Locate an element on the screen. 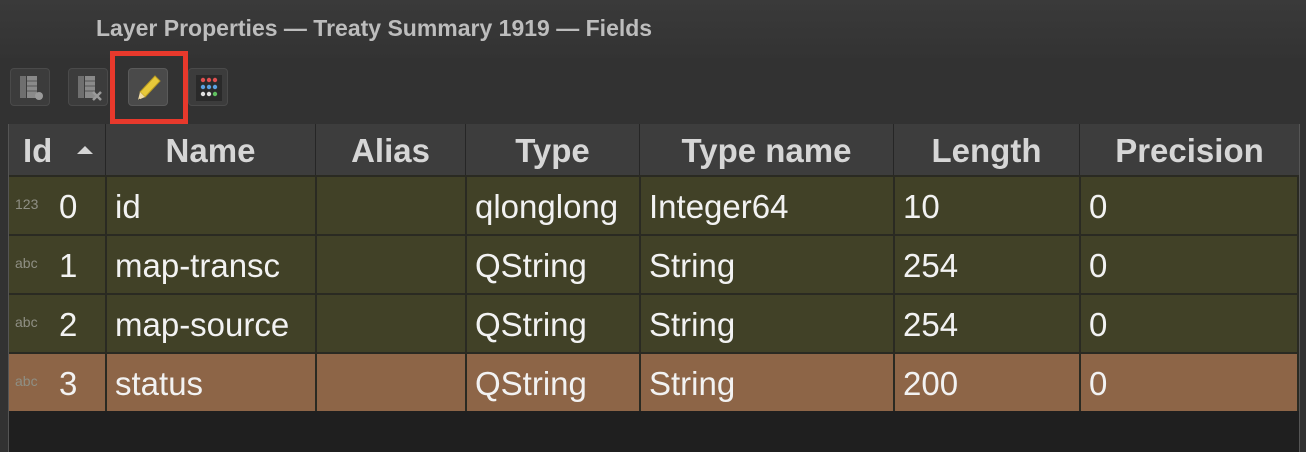 This screenshot has height=452, width=1306. cell-type: qlonglong is located at coordinates (554, 205).